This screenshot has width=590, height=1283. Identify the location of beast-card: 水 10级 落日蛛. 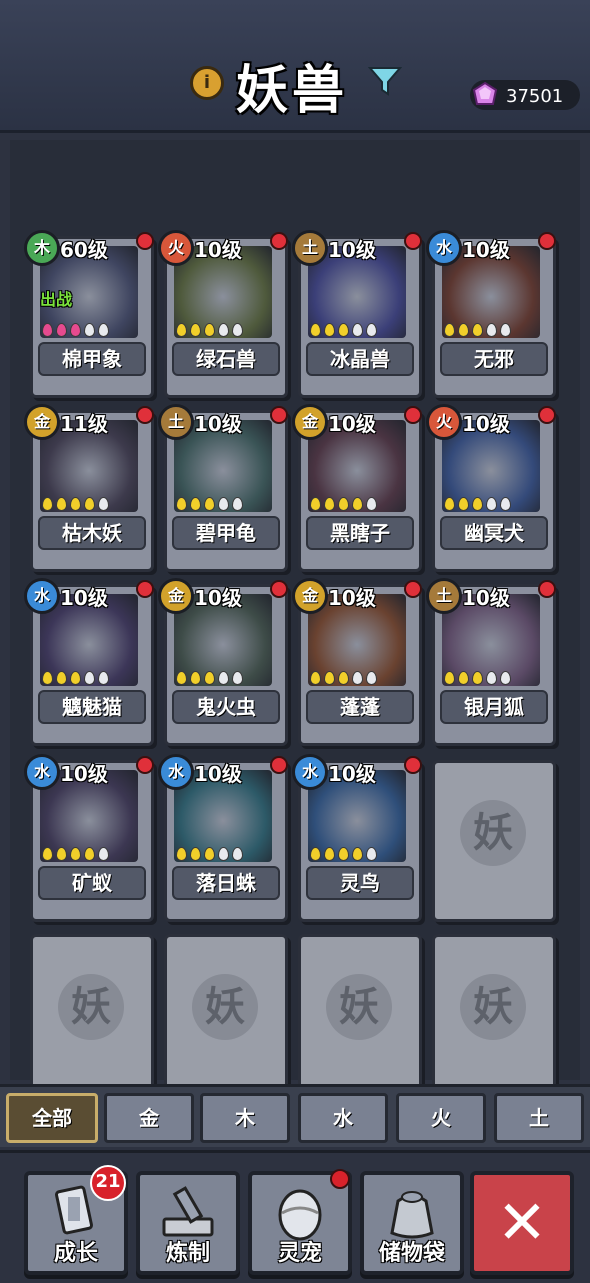
(223, 838).